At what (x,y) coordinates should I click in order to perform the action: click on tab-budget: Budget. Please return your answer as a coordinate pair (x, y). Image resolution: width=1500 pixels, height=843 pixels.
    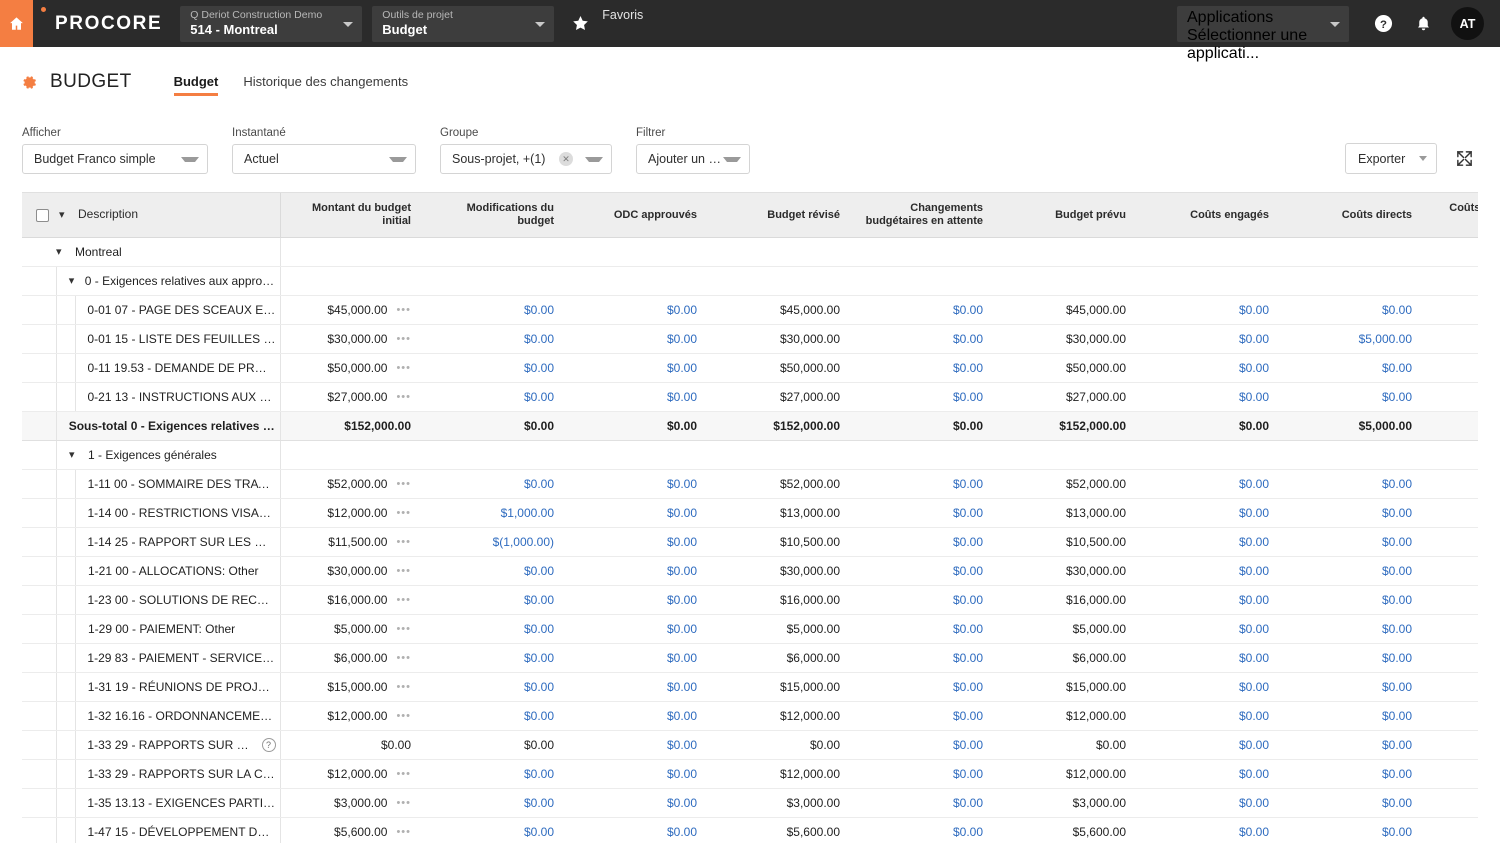
    Looking at the image, I should click on (195, 85).